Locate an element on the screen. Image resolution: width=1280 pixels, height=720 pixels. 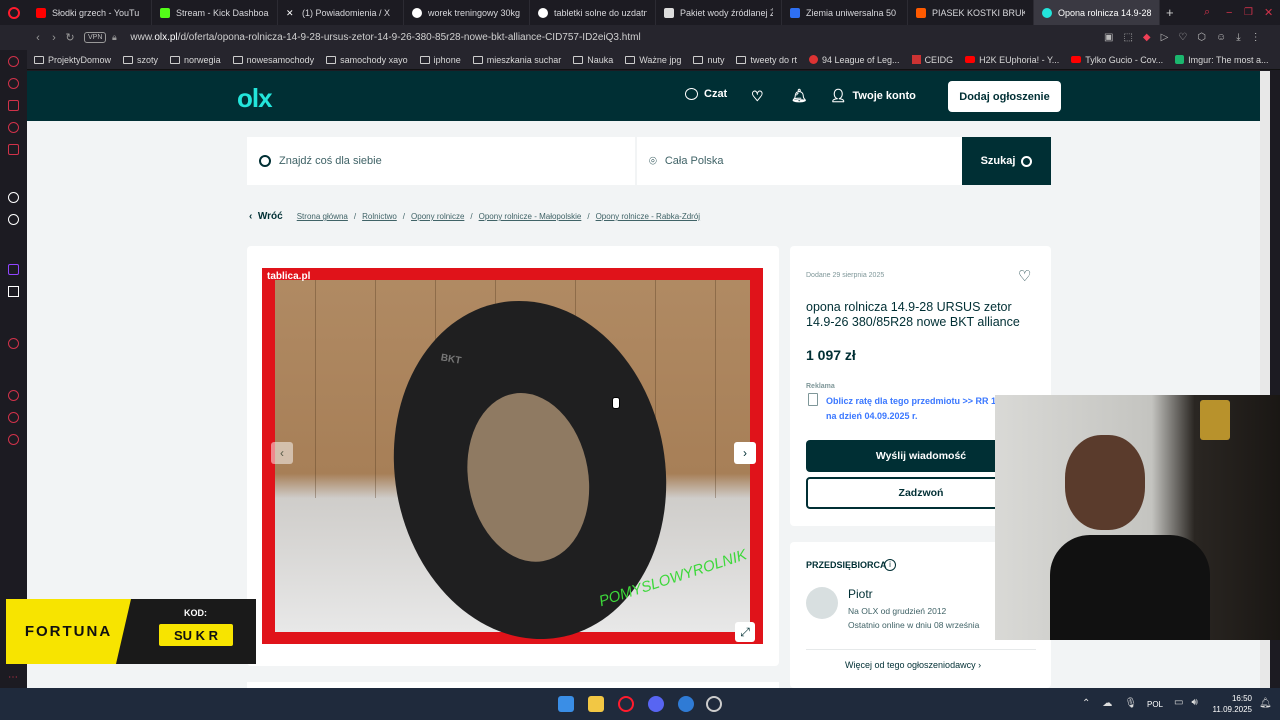
back-link: ‹ Wróć is located at coordinates (266, 216).